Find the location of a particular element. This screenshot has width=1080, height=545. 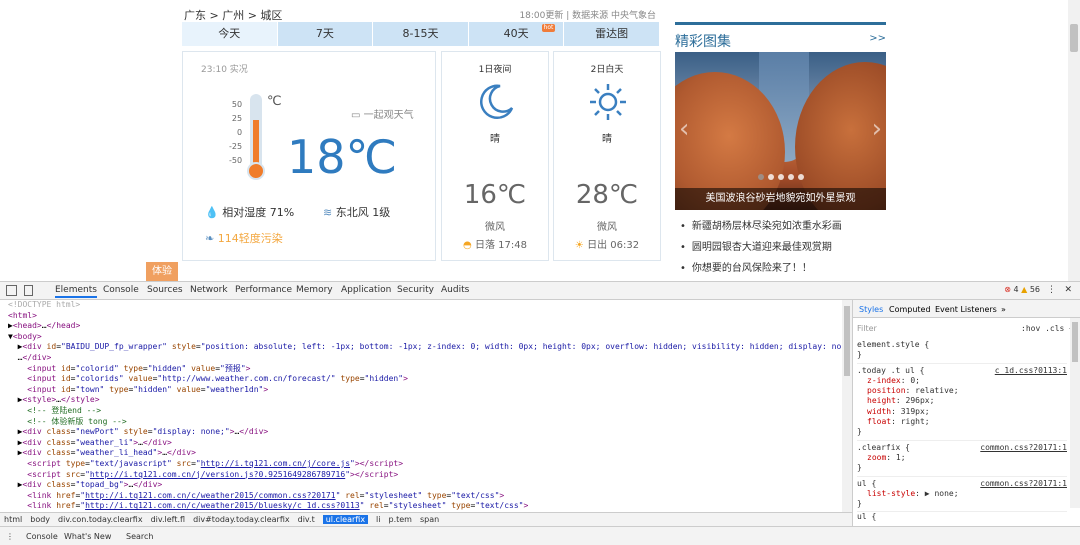

share-weather-label: 一起观天气 is located at coordinates (388, 115).